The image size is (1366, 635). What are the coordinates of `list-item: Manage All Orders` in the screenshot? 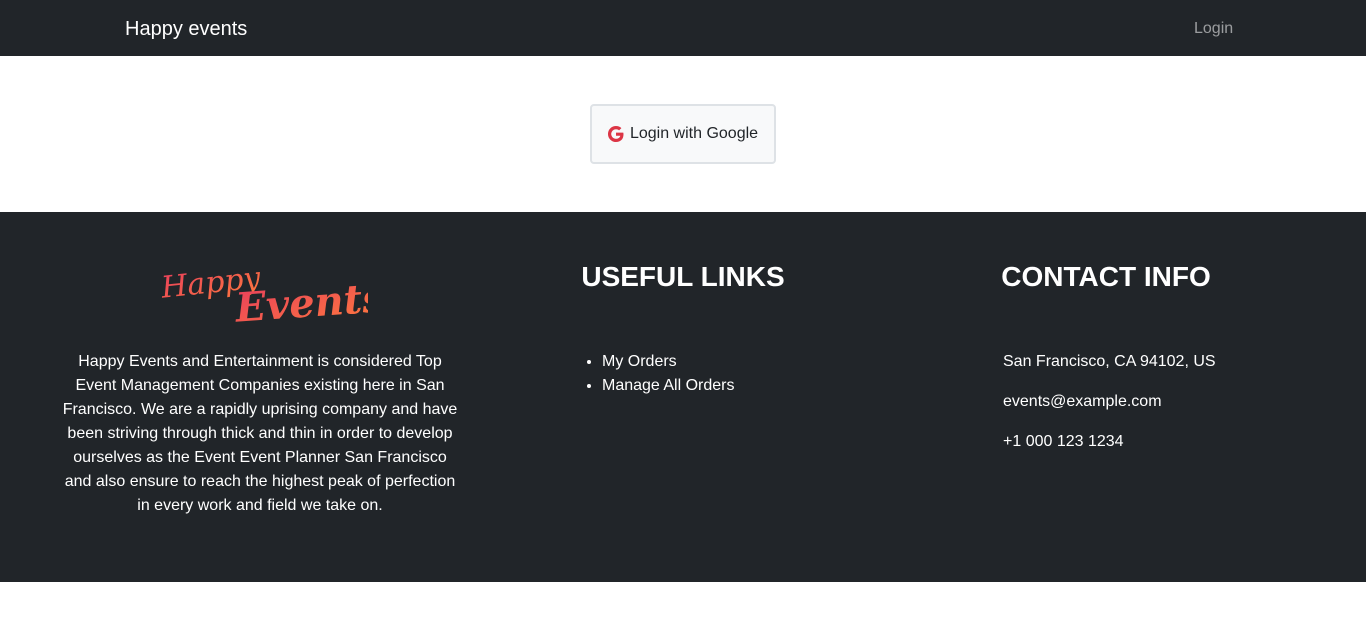 It's located at (668, 386).